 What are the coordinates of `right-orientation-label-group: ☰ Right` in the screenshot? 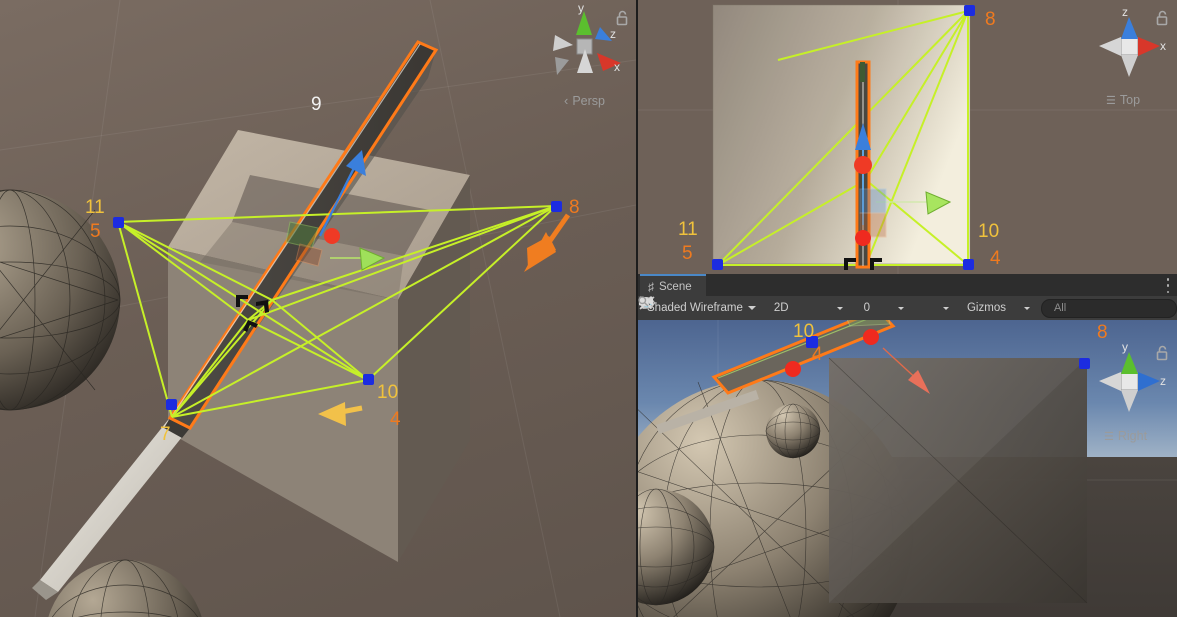 It's located at (1125, 436).